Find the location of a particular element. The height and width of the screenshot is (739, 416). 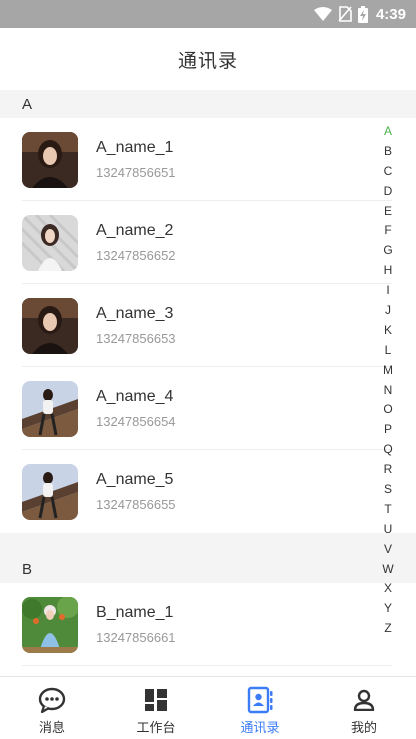

tab-mine: 我的 is located at coordinates (364, 708).